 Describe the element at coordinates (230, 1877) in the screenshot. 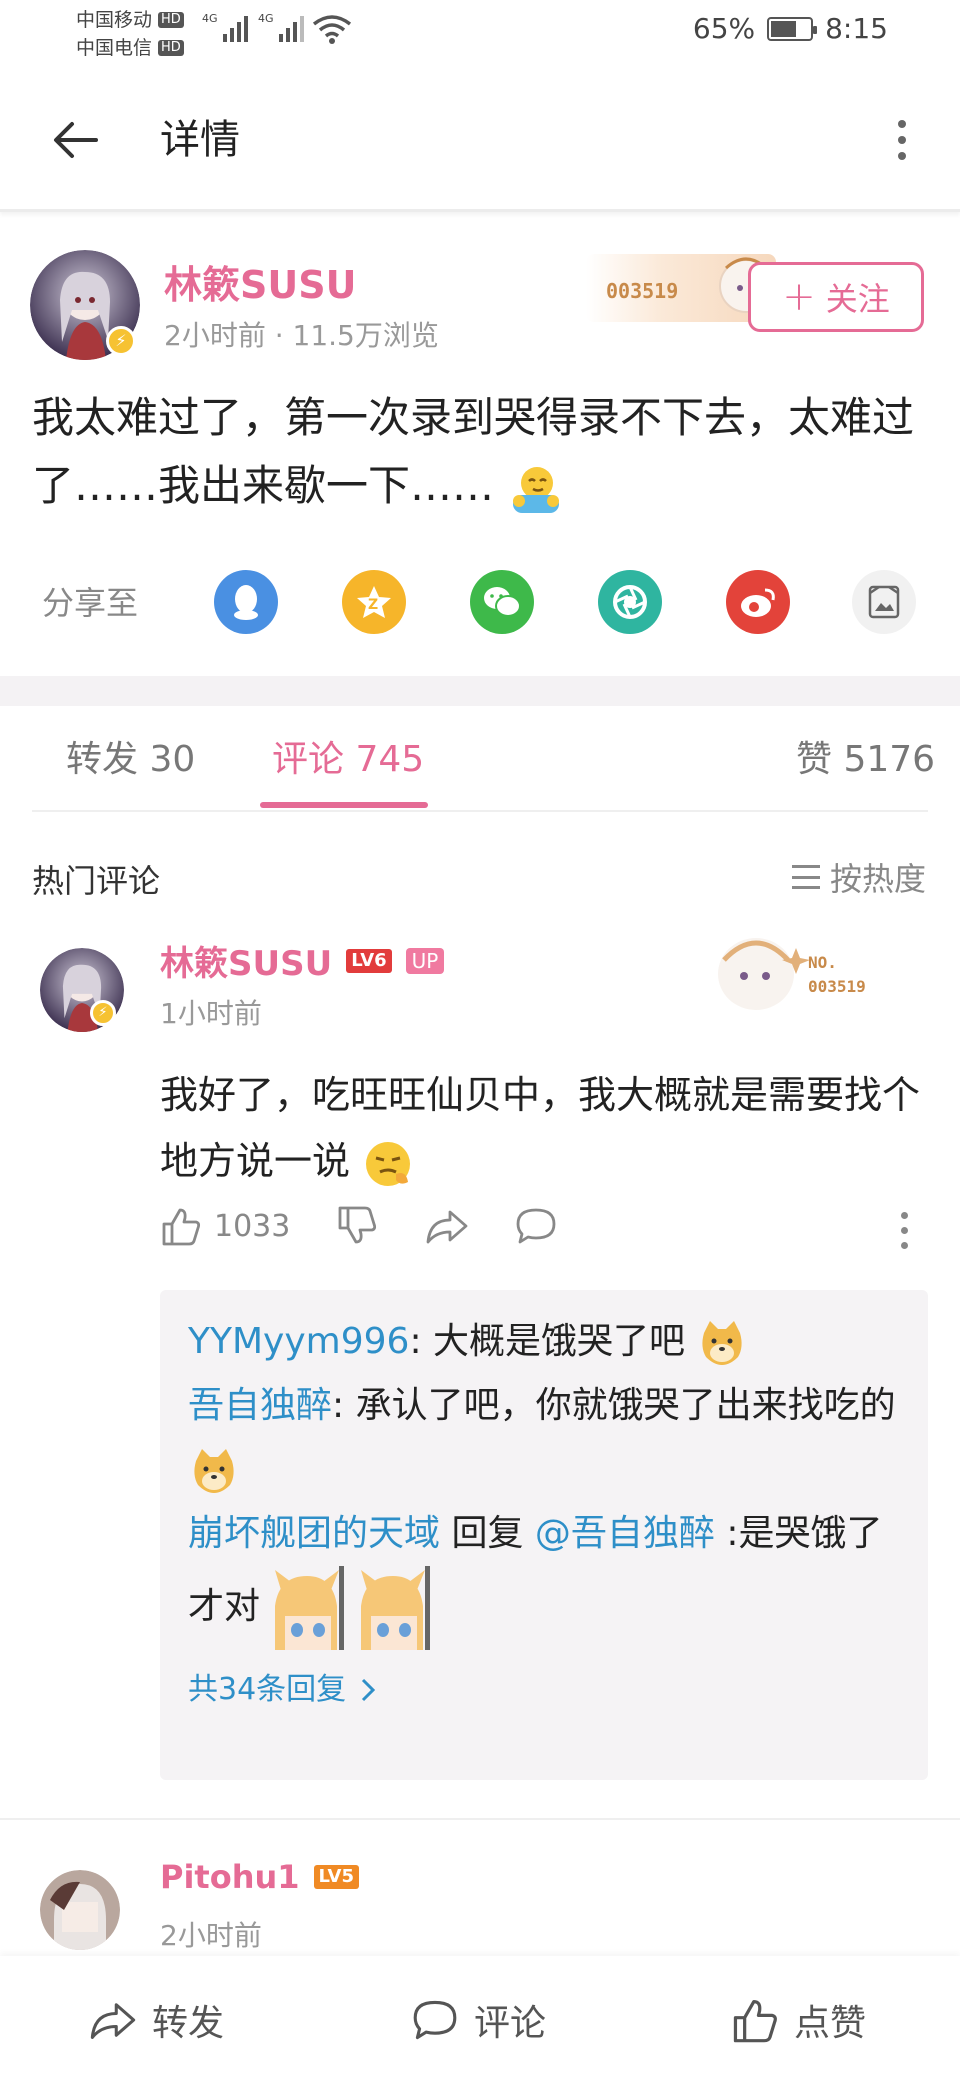

I see `comment-author-name: Pitohu1` at that location.